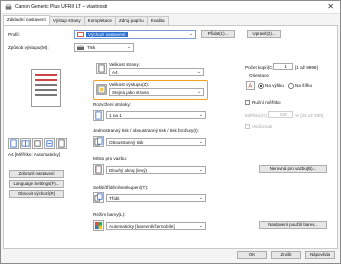 Image resolution: width=341 pixels, height=264 pixels. What do you see at coordinates (112, 104) in the screenshot?
I see `layout-label: Rozvržení stránky:` at bounding box center [112, 104].